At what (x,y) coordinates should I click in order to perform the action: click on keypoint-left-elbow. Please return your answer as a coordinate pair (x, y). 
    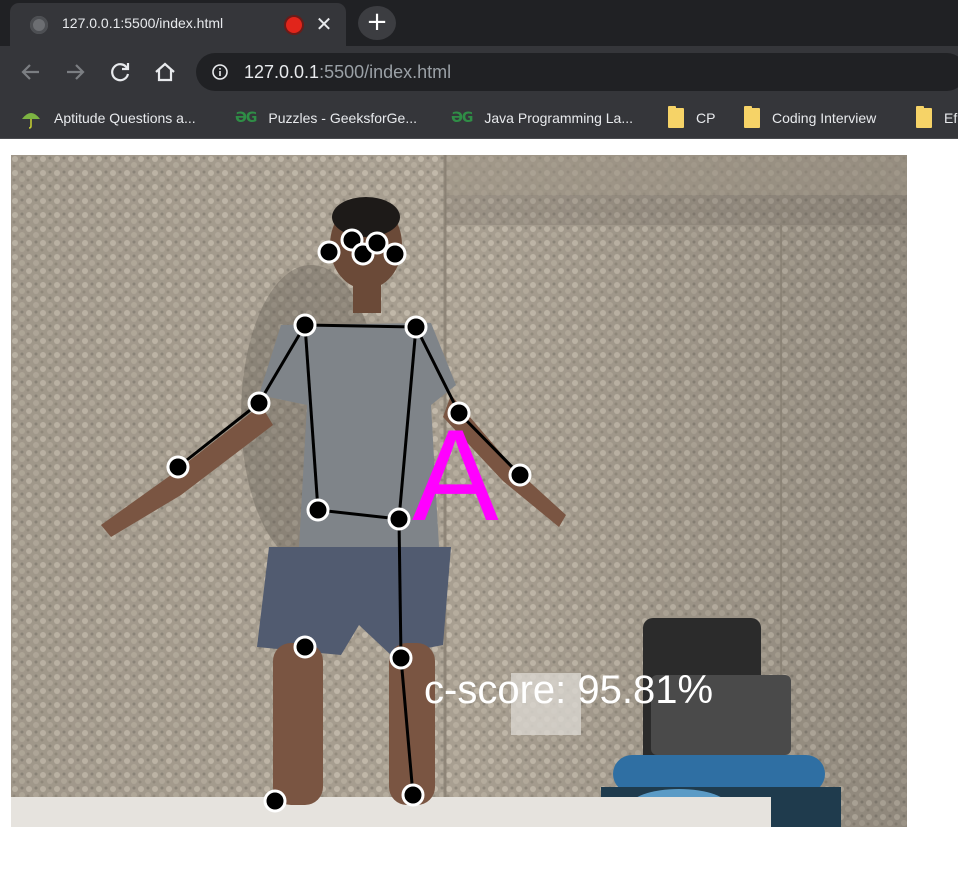
    Looking at the image, I should click on (259, 403).